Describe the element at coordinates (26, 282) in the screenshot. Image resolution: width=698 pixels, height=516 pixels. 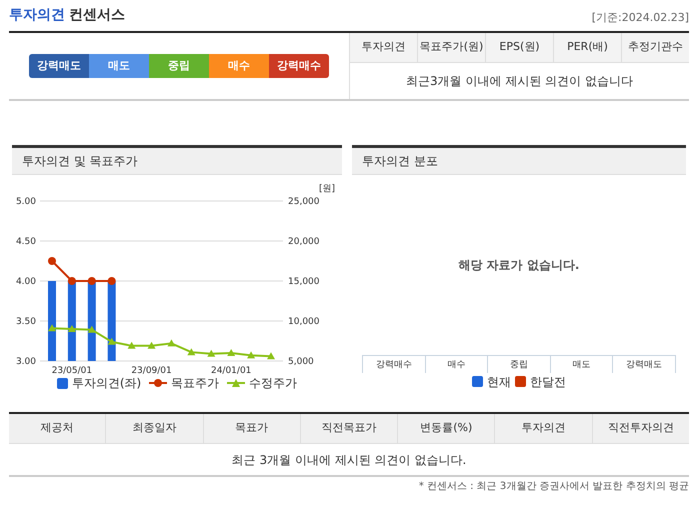
I see `axis-label: 4.00` at that location.